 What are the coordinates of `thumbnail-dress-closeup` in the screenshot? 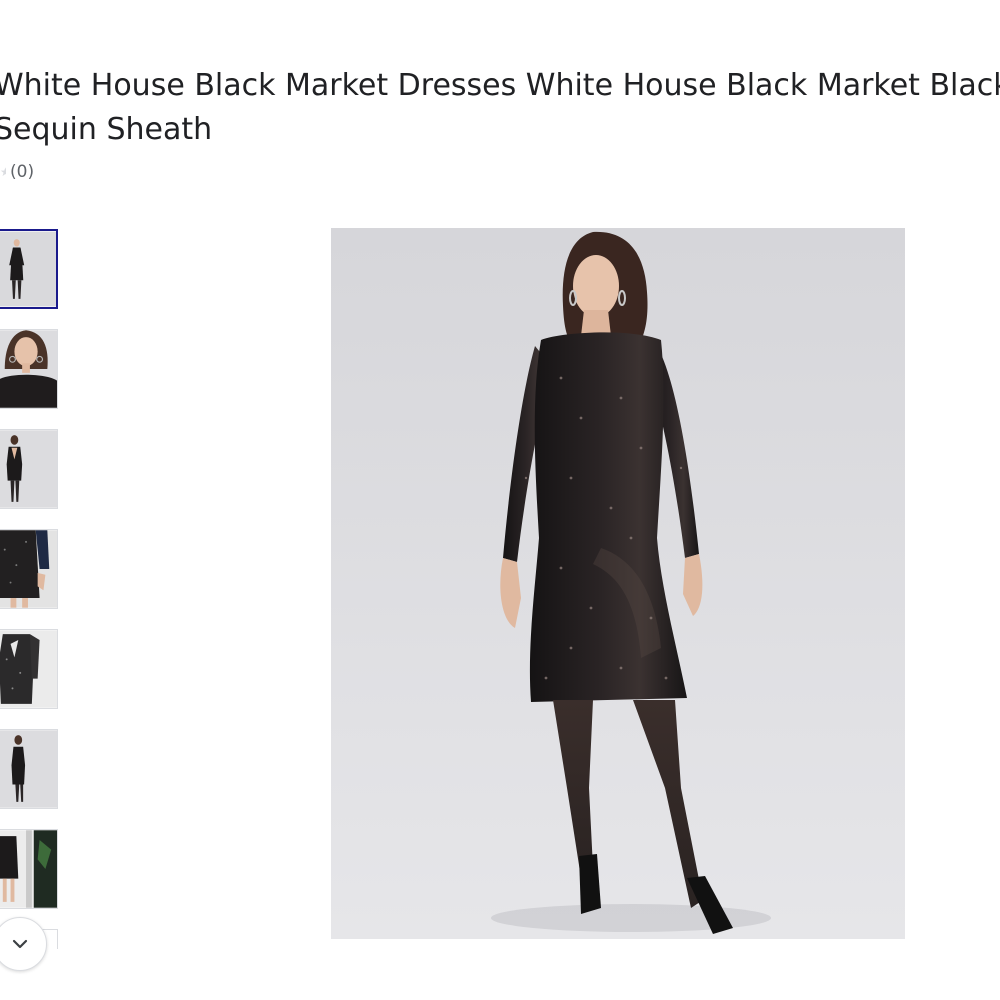 It's located at (29, 369).